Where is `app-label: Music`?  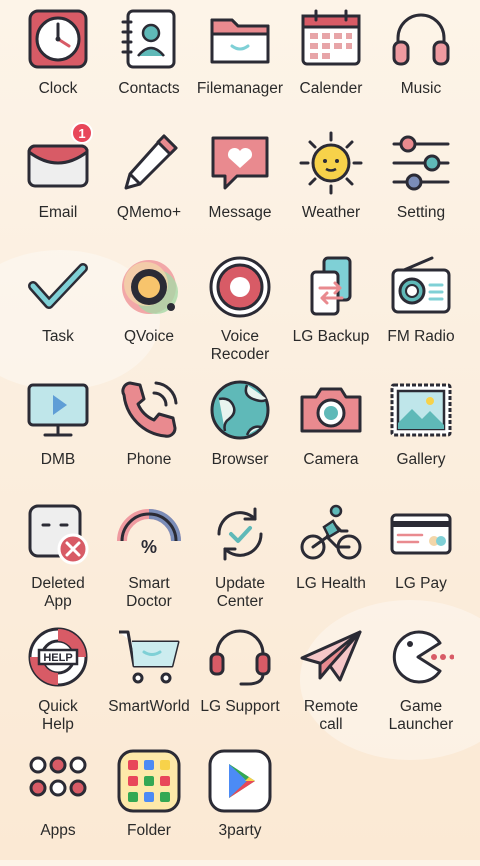
app-label: Music is located at coordinates (421, 88).